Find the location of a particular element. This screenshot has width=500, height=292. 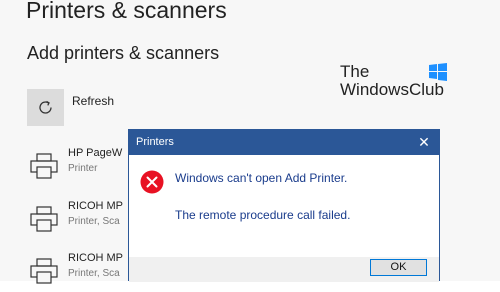

error-icon is located at coordinates (152, 182).